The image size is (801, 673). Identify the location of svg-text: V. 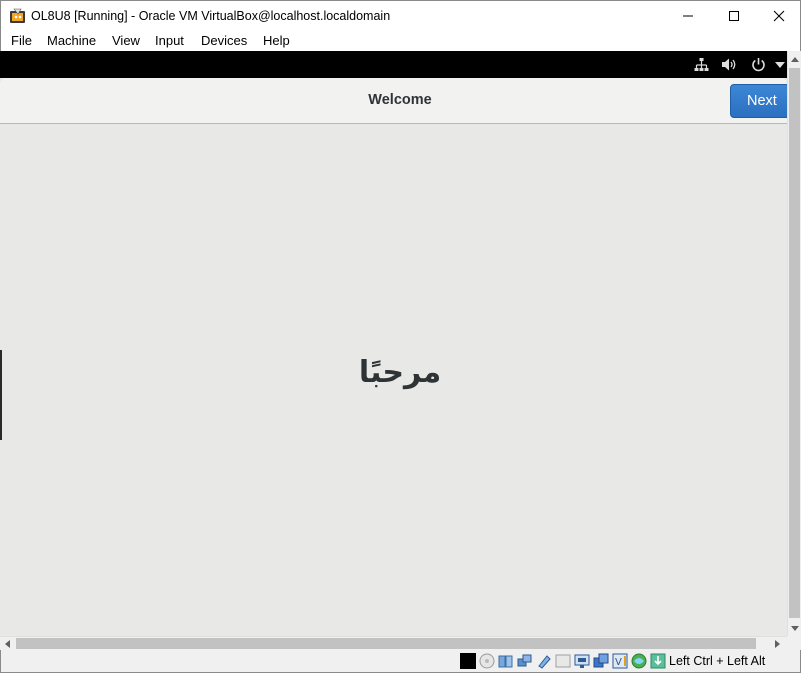
(618, 662).